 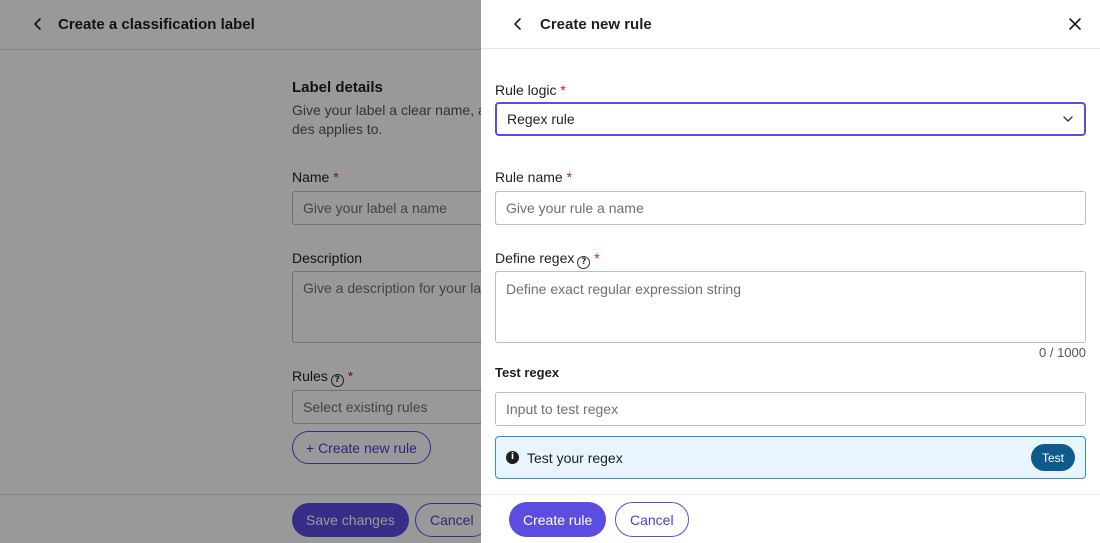 What do you see at coordinates (1075, 24) in the screenshot?
I see `close-icon` at bounding box center [1075, 24].